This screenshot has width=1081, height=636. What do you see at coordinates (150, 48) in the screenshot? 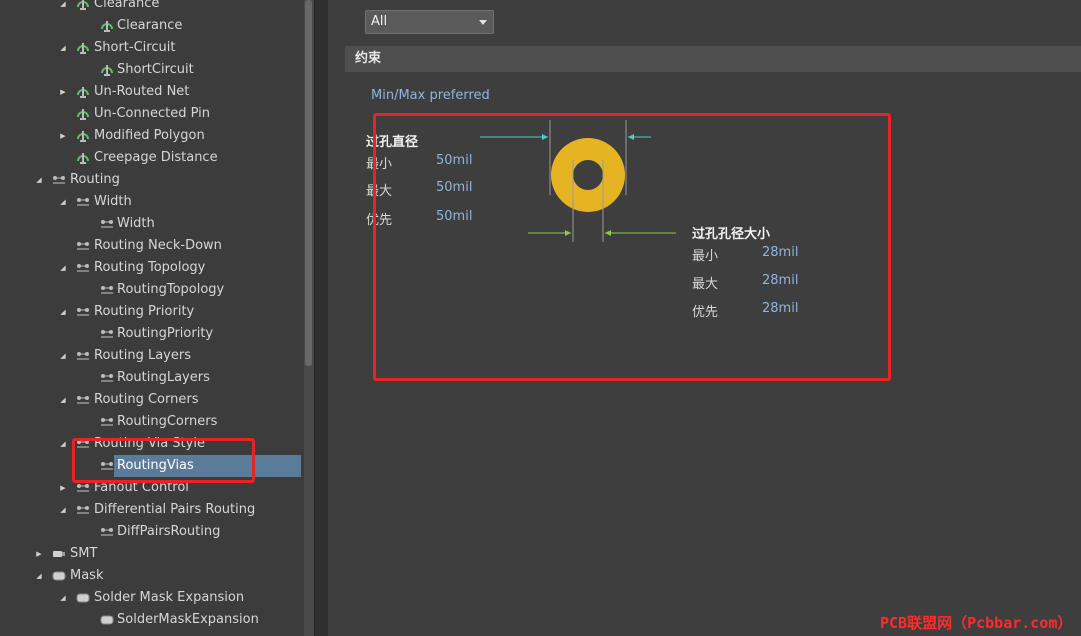
I see `tree-item: ◢ Short-Circuit` at bounding box center [150, 48].